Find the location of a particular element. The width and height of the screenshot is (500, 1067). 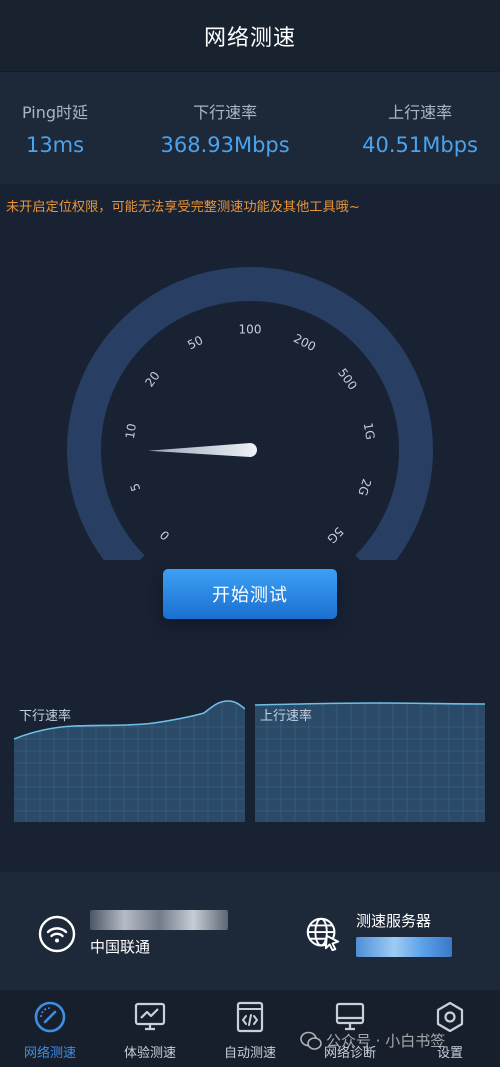

nav-label: 体验测速 is located at coordinates (149, 1053).